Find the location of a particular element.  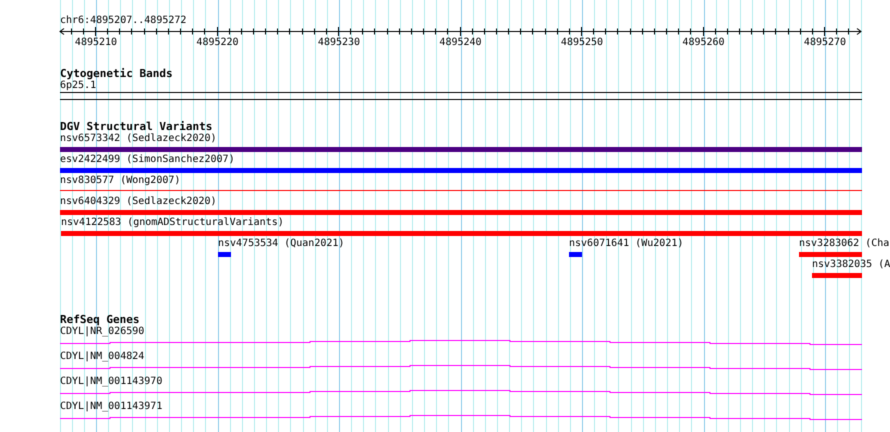

variant-label: nsv4122583 (gnomADStructuralVariants) is located at coordinates (172, 223).